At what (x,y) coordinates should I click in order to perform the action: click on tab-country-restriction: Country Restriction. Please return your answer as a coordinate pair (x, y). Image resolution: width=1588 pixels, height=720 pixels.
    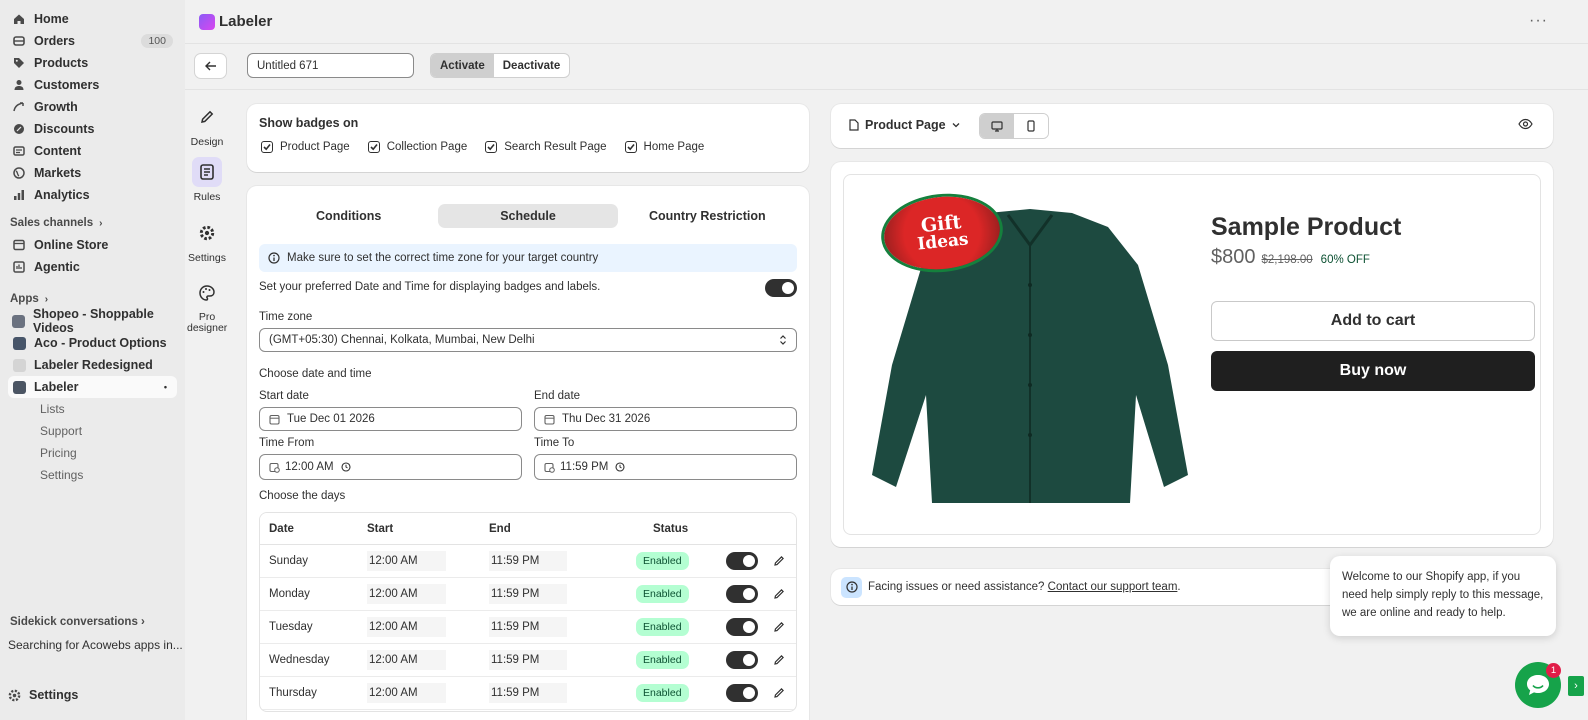
    Looking at the image, I should click on (707, 216).